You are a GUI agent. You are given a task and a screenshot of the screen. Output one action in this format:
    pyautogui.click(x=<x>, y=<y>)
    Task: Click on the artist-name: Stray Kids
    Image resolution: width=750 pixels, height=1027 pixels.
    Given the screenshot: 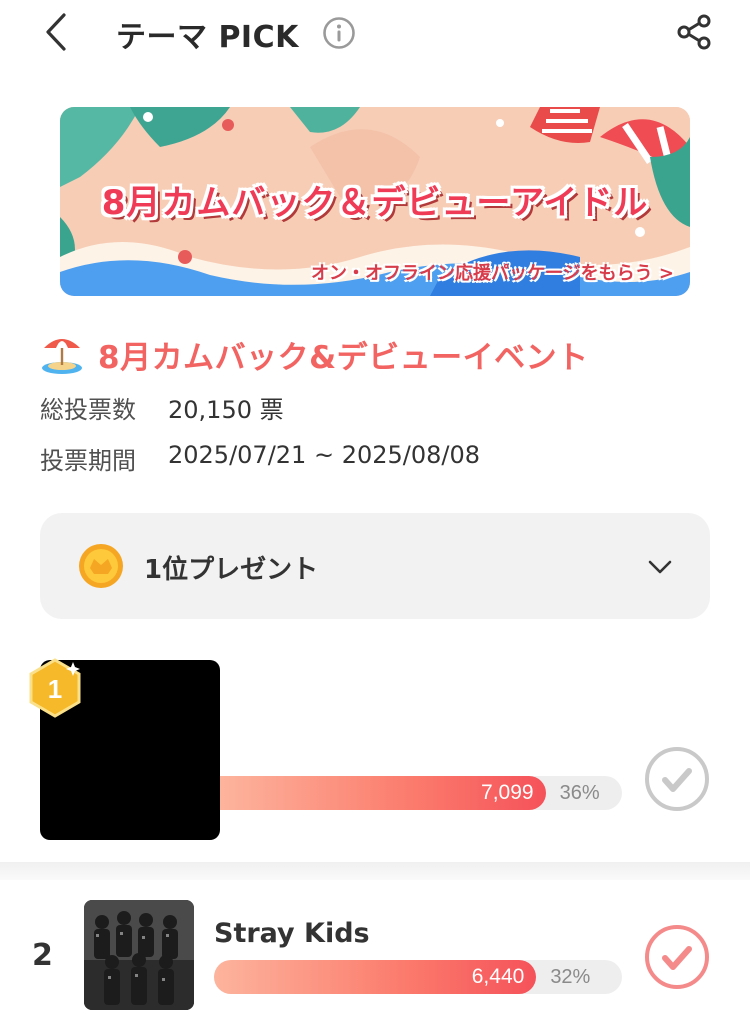 What is the action you would take?
    pyautogui.click(x=292, y=933)
    